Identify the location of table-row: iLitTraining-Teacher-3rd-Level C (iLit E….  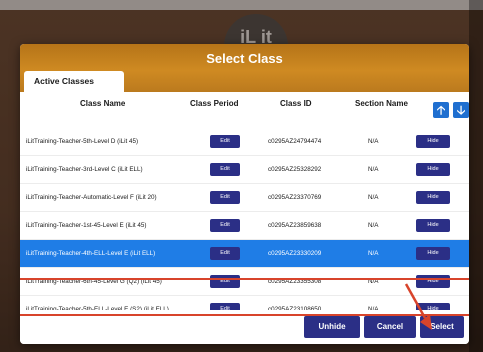
(244, 170).